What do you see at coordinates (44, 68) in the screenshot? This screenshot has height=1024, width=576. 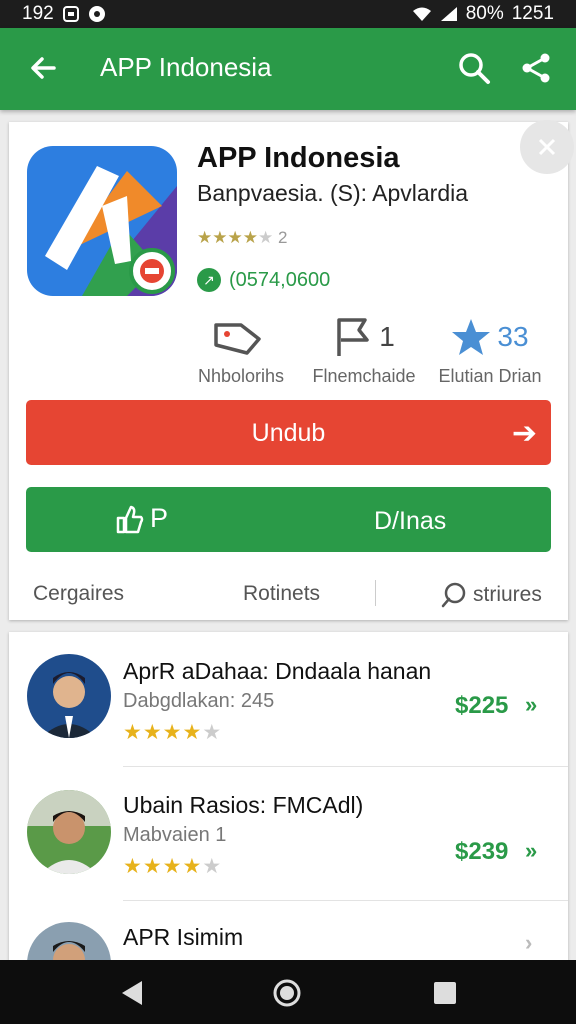 I see `back-arrow-icon` at bounding box center [44, 68].